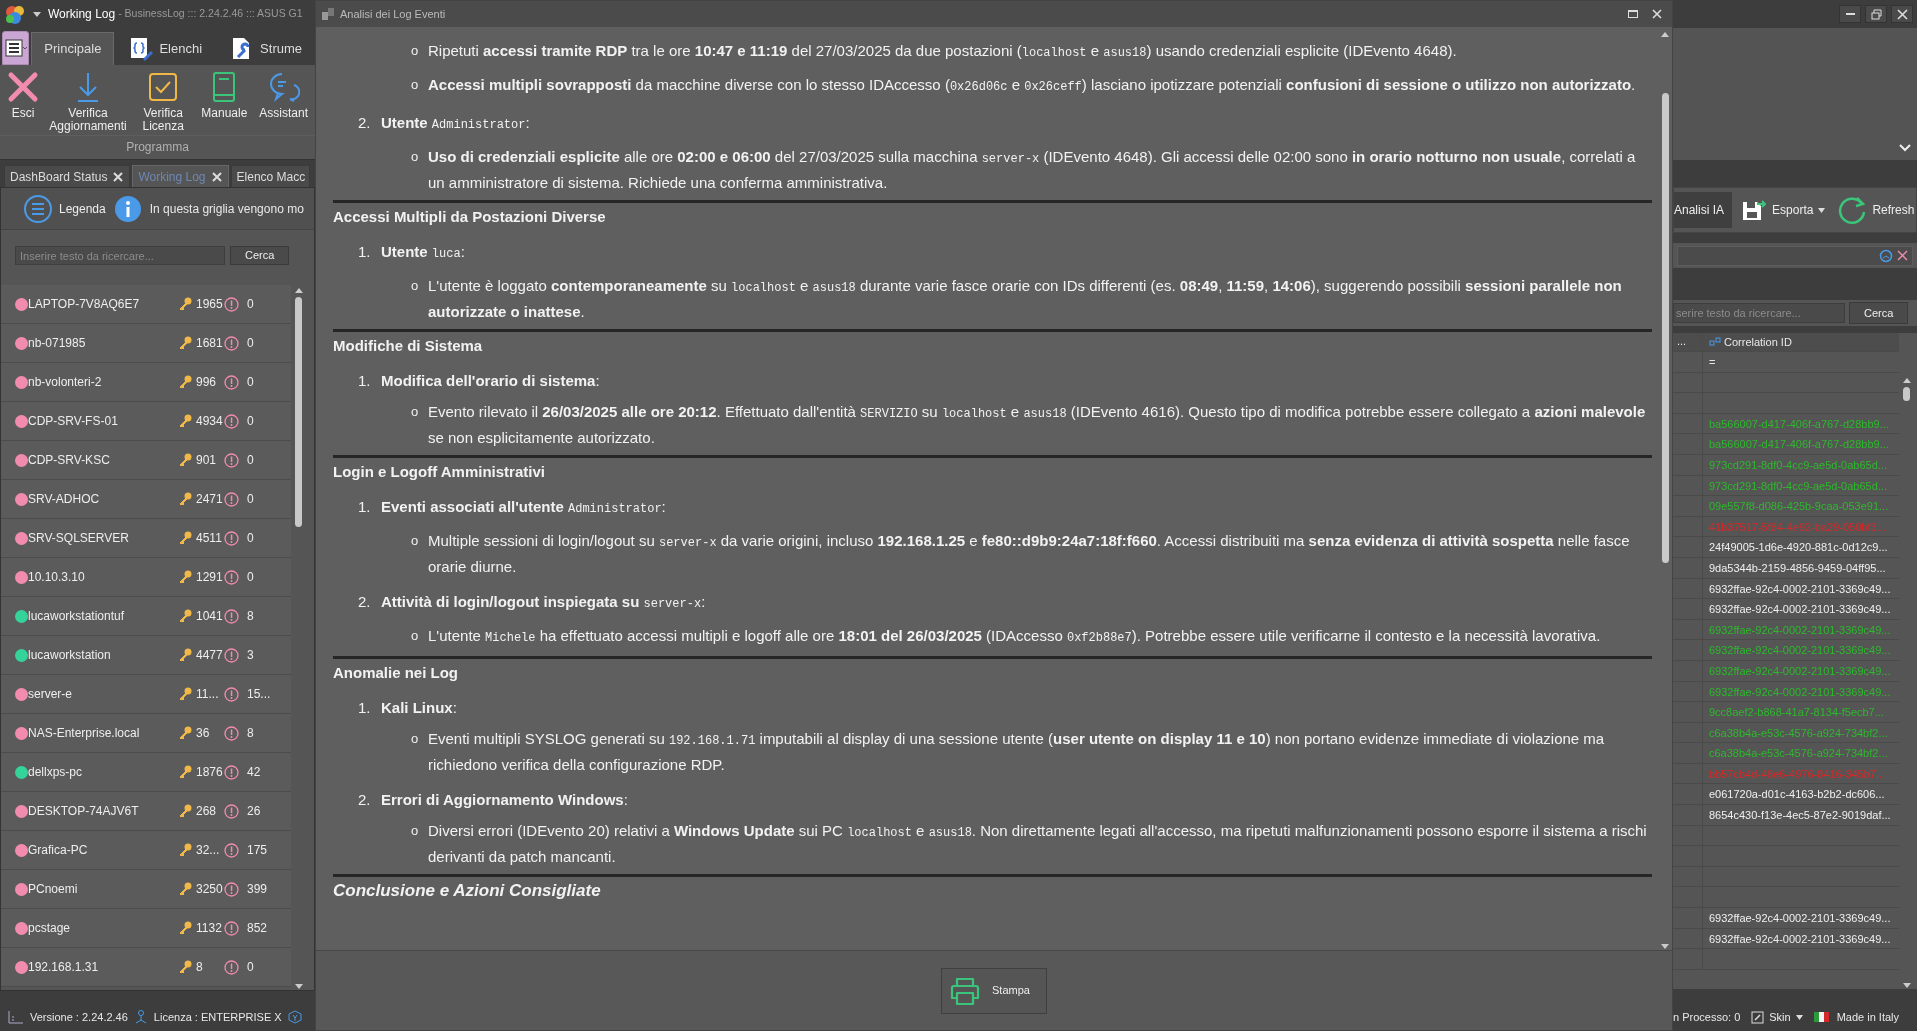  What do you see at coordinates (146, 304) in the screenshot?
I see `machine-row: LAPTOP-7V8AQ6E7 1965 0` at bounding box center [146, 304].